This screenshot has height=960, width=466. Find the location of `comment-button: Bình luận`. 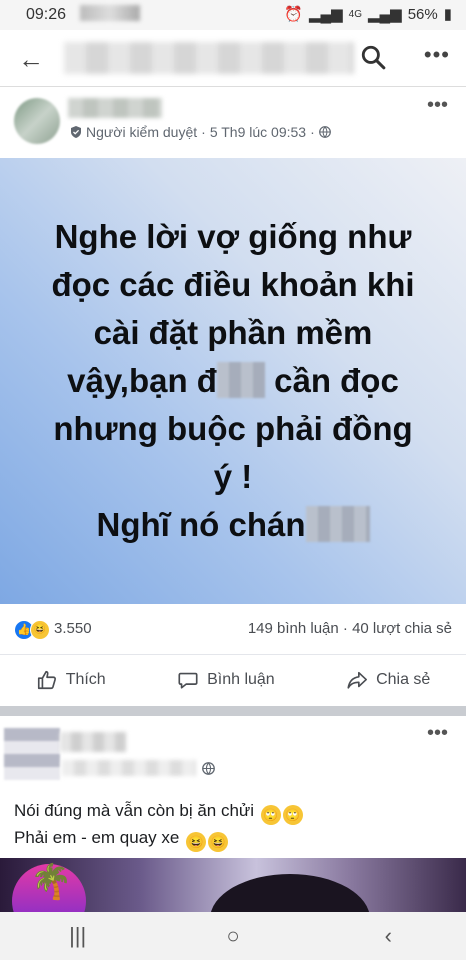

comment-button: Bình luận is located at coordinates (226, 680).